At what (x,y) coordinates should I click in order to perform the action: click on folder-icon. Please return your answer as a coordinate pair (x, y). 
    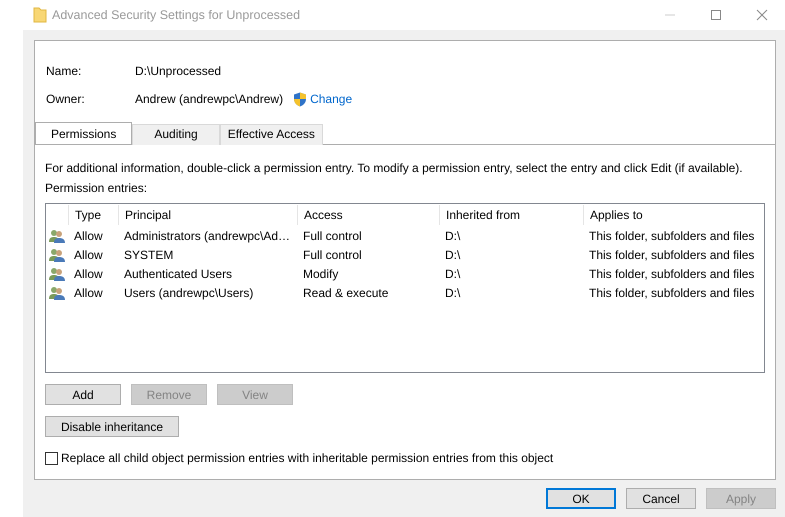
    Looking at the image, I should click on (40, 15).